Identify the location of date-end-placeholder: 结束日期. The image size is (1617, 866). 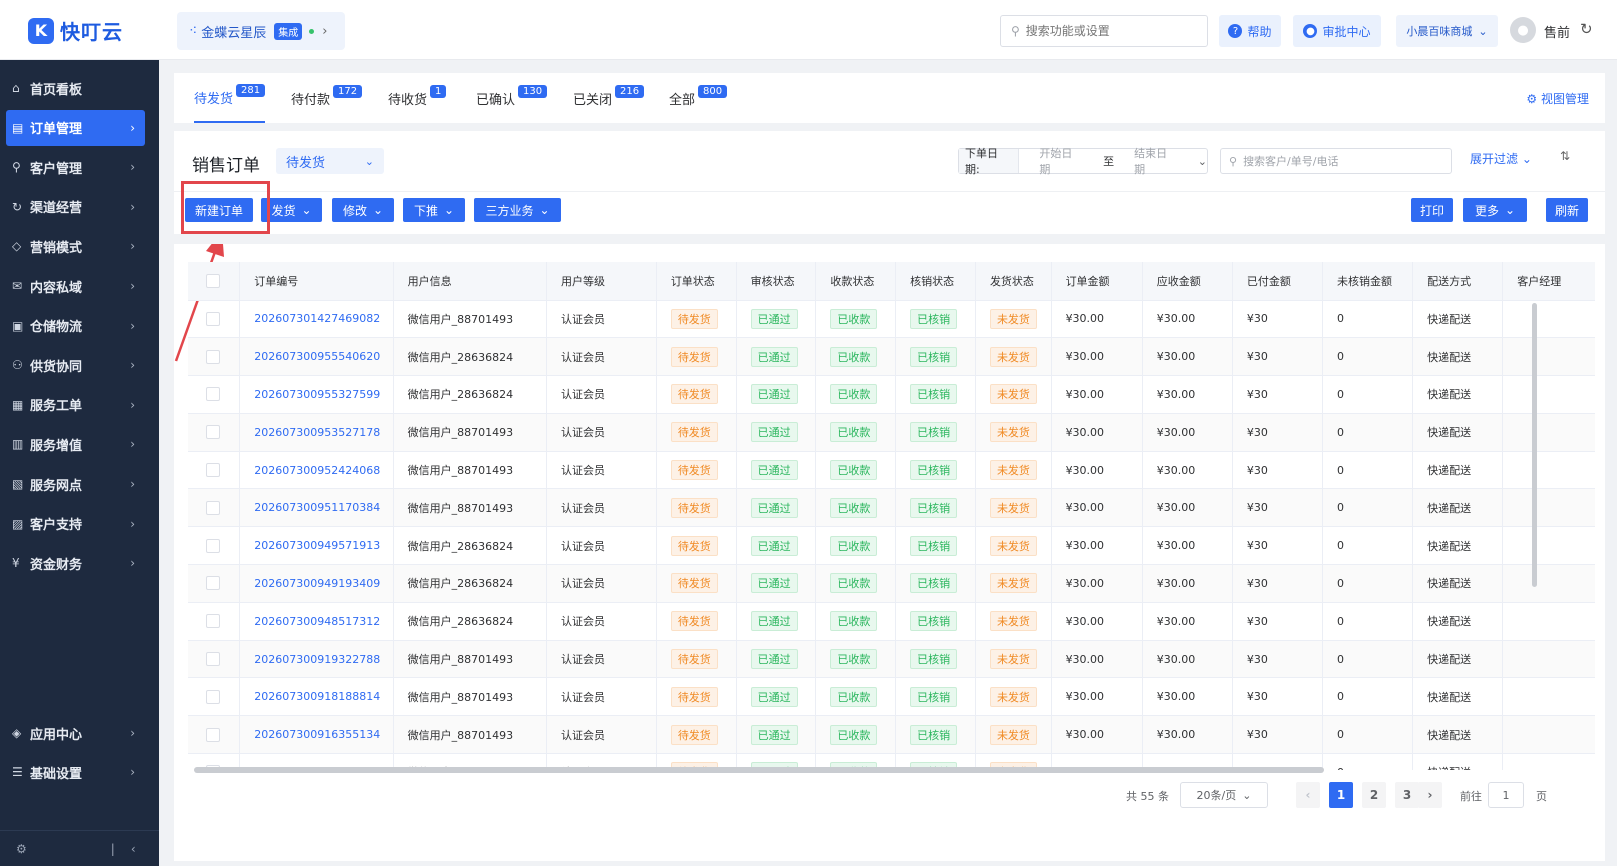
(1156, 161).